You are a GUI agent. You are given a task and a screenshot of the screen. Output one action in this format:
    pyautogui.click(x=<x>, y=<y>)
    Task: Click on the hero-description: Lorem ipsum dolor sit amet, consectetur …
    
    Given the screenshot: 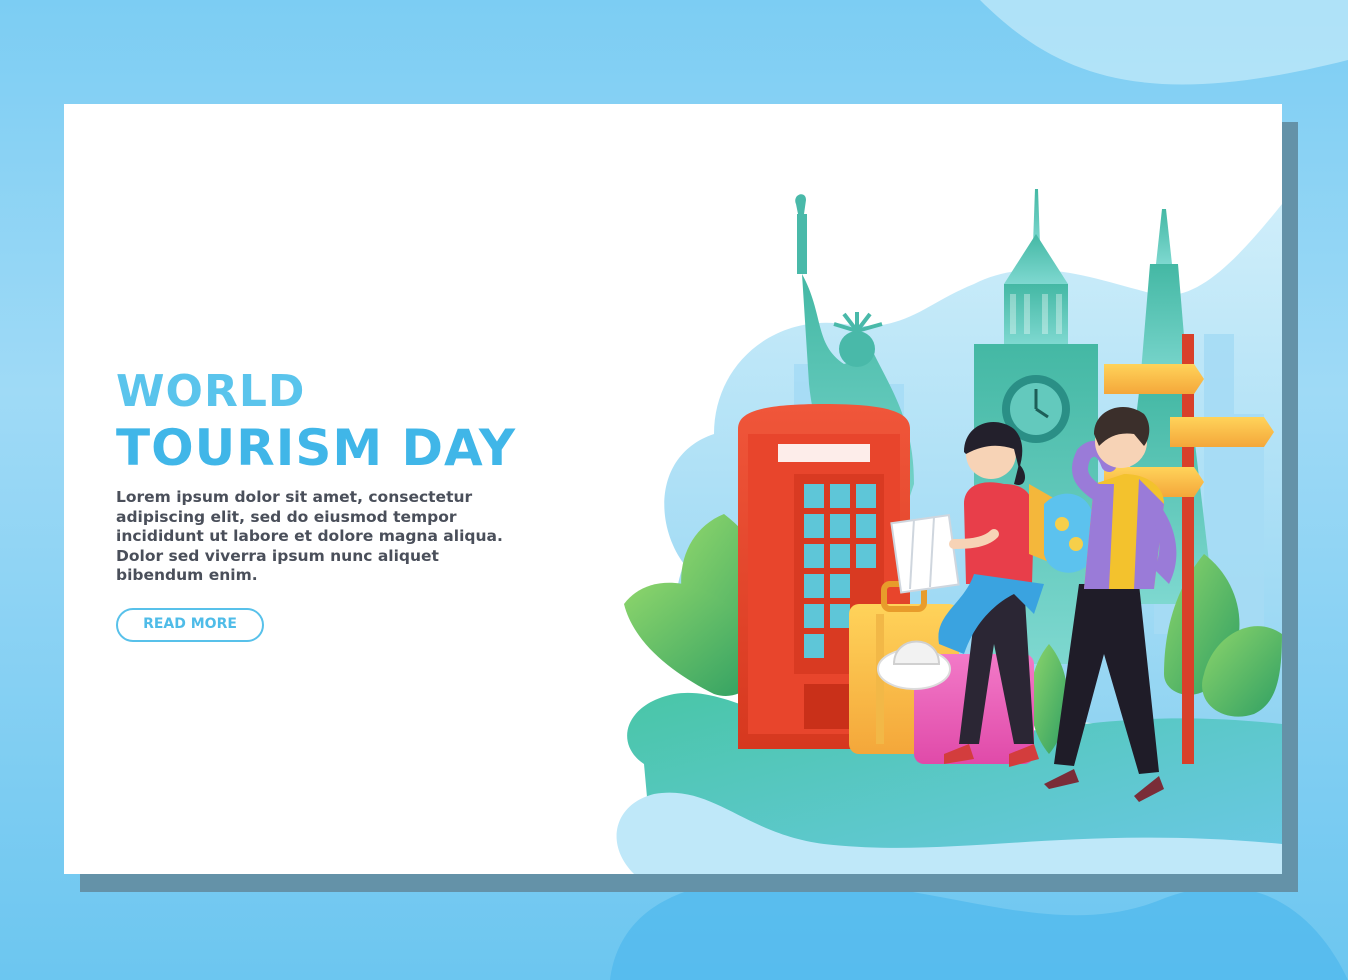 What is the action you would take?
    pyautogui.click(x=309, y=536)
    